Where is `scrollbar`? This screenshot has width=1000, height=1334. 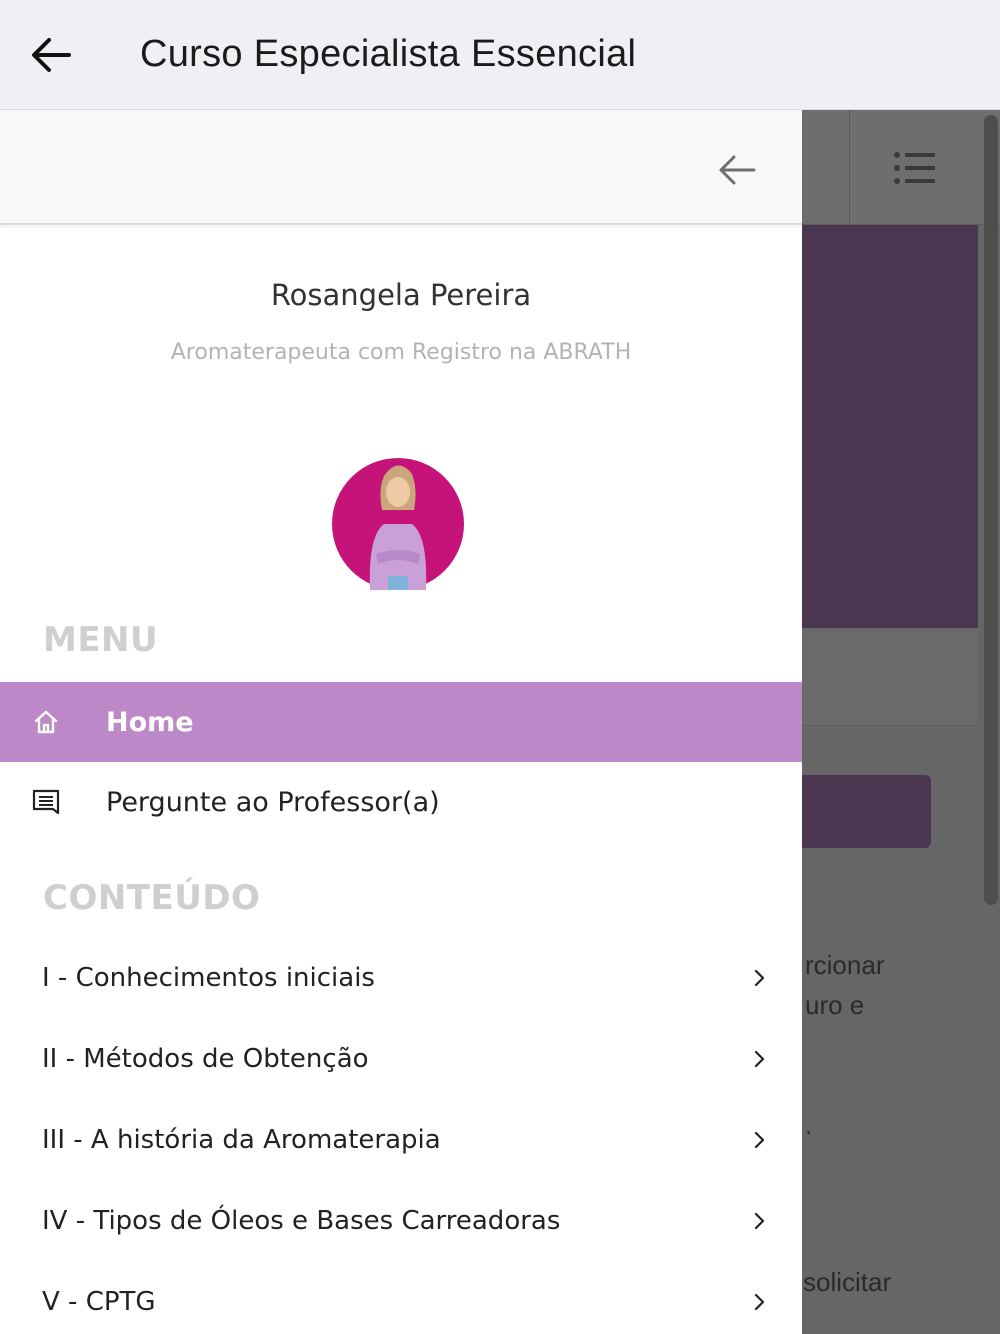 scrollbar is located at coordinates (991, 510).